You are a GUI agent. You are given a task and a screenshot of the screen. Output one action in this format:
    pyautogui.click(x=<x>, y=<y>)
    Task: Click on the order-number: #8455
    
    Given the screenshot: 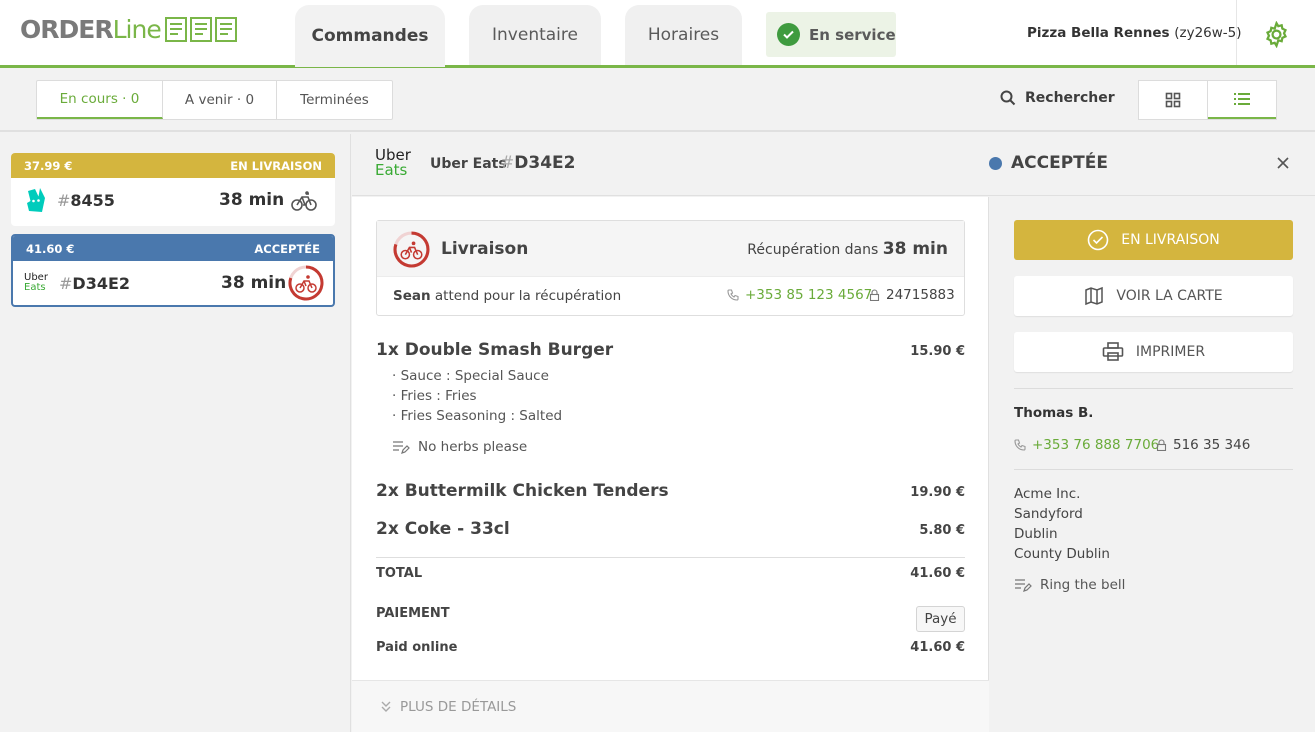 What is the action you would take?
    pyautogui.click(x=86, y=200)
    